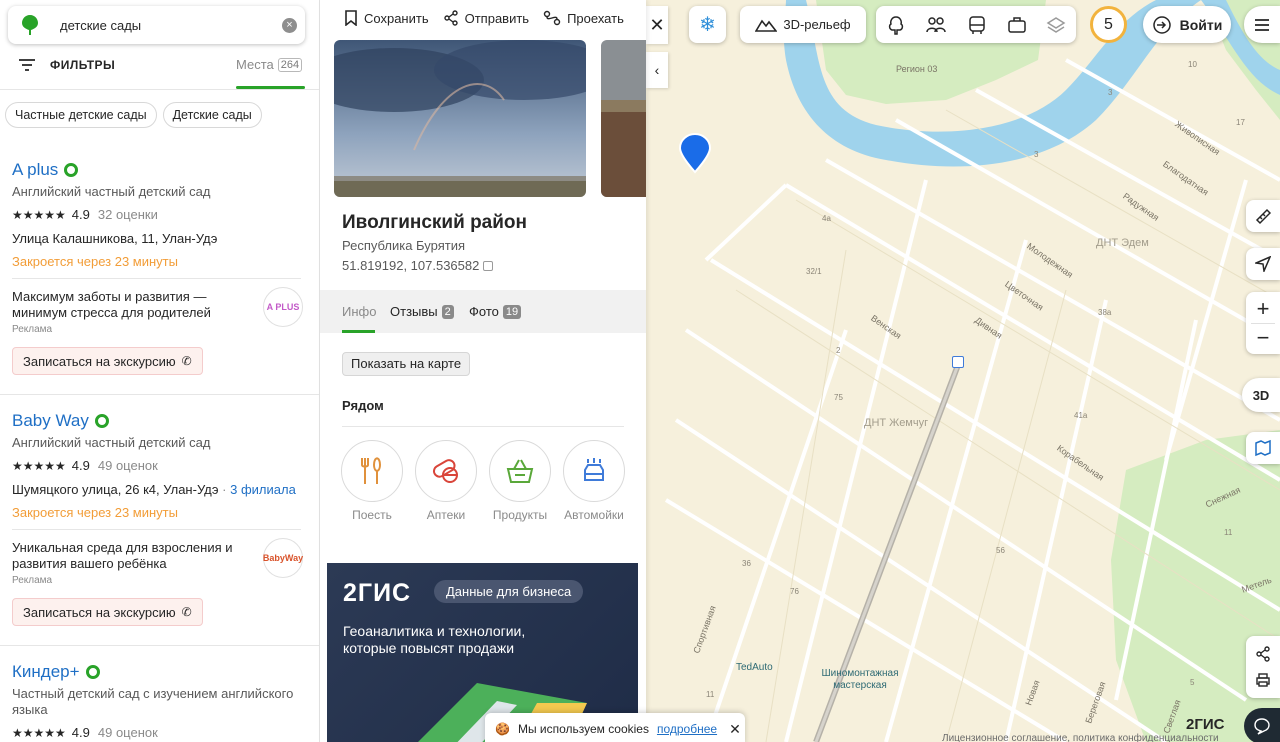  What do you see at coordinates (56, 672) in the screenshot?
I see `result-name: Киндер+` at bounding box center [56, 672].